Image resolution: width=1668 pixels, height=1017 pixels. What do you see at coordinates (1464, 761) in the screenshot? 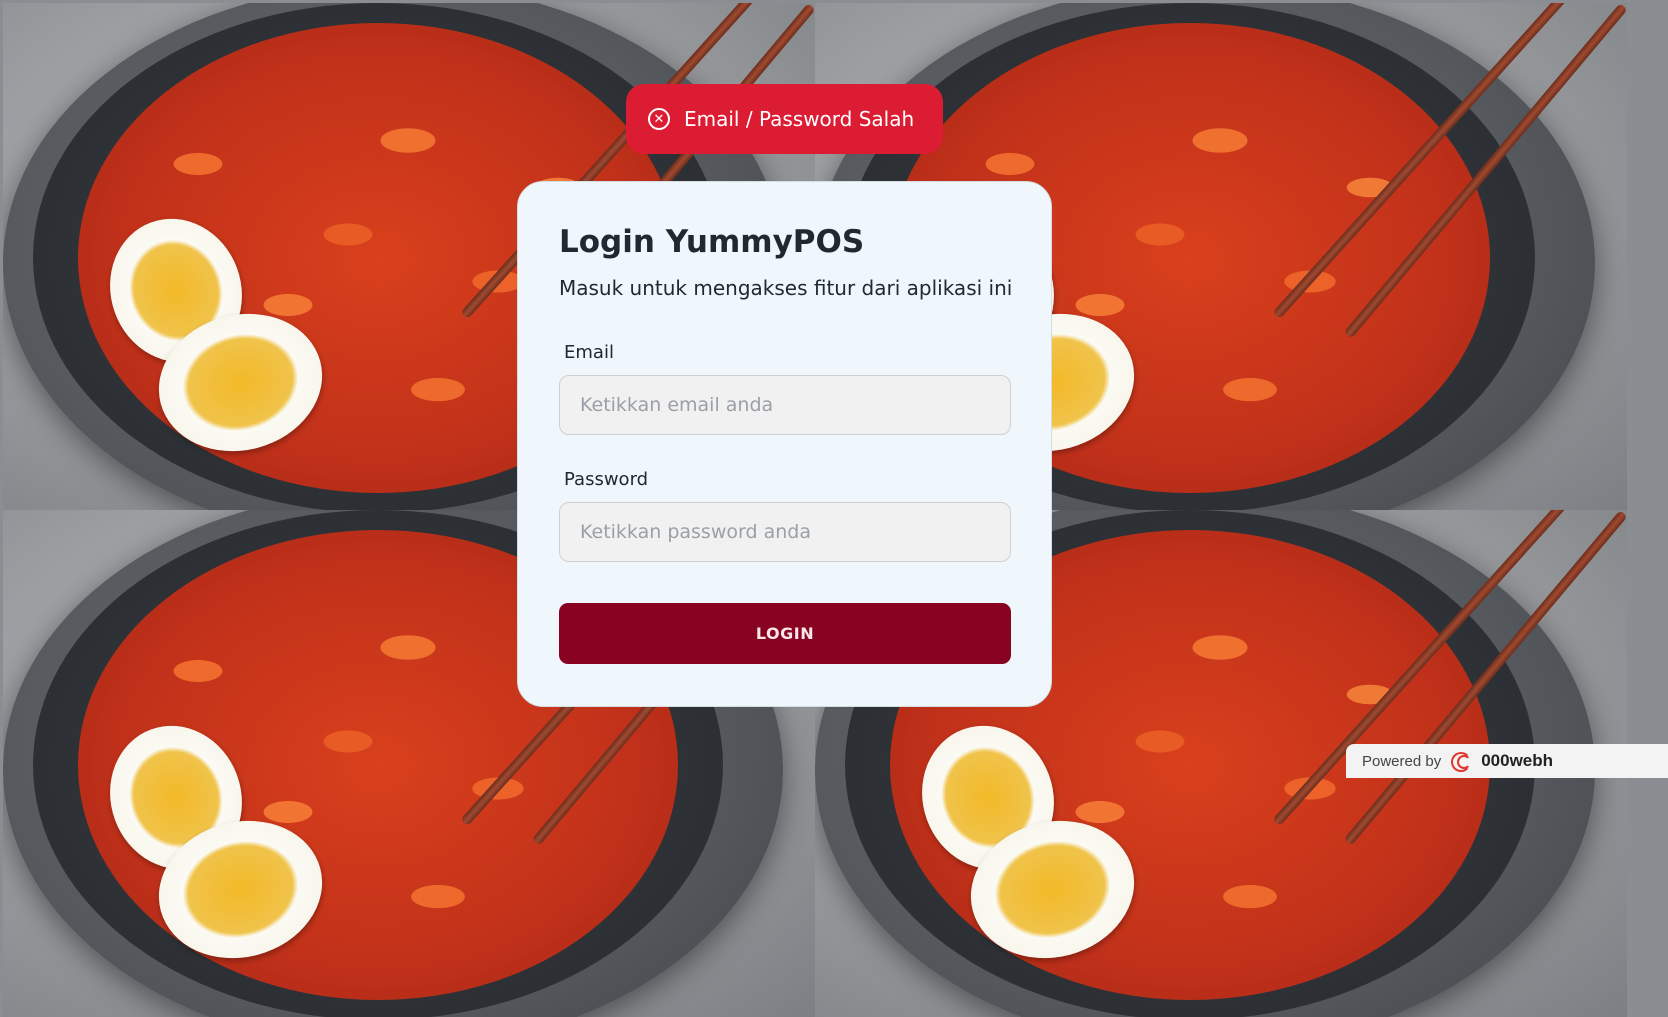
I see `webhost-logo-icon` at bounding box center [1464, 761].